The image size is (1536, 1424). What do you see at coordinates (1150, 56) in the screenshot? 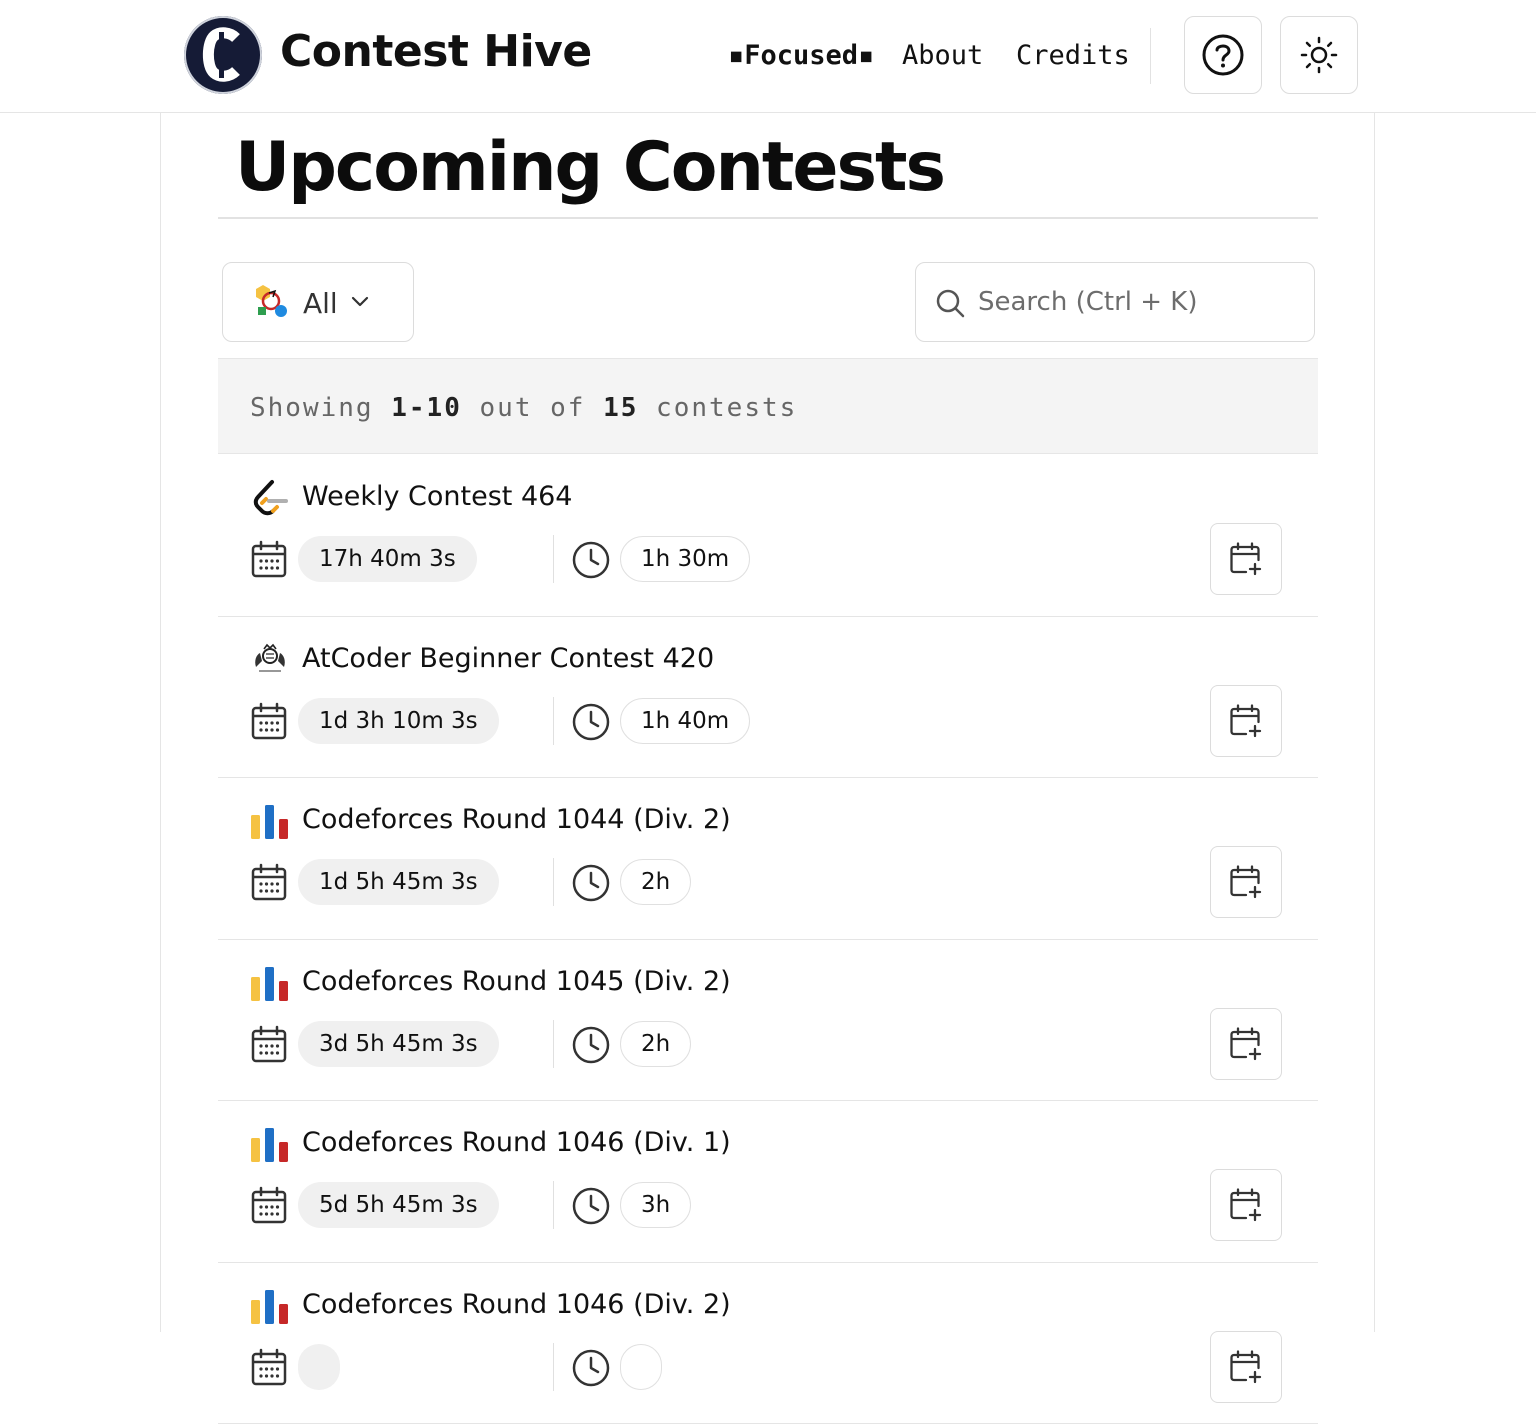
I see `nav-divider` at bounding box center [1150, 56].